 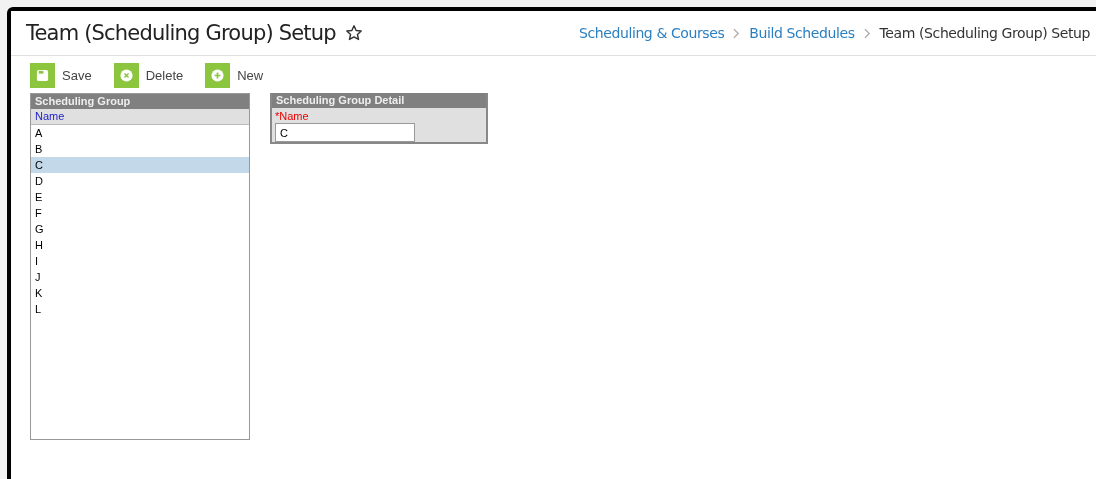 I want to click on close-icon, so click(x=126, y=75).